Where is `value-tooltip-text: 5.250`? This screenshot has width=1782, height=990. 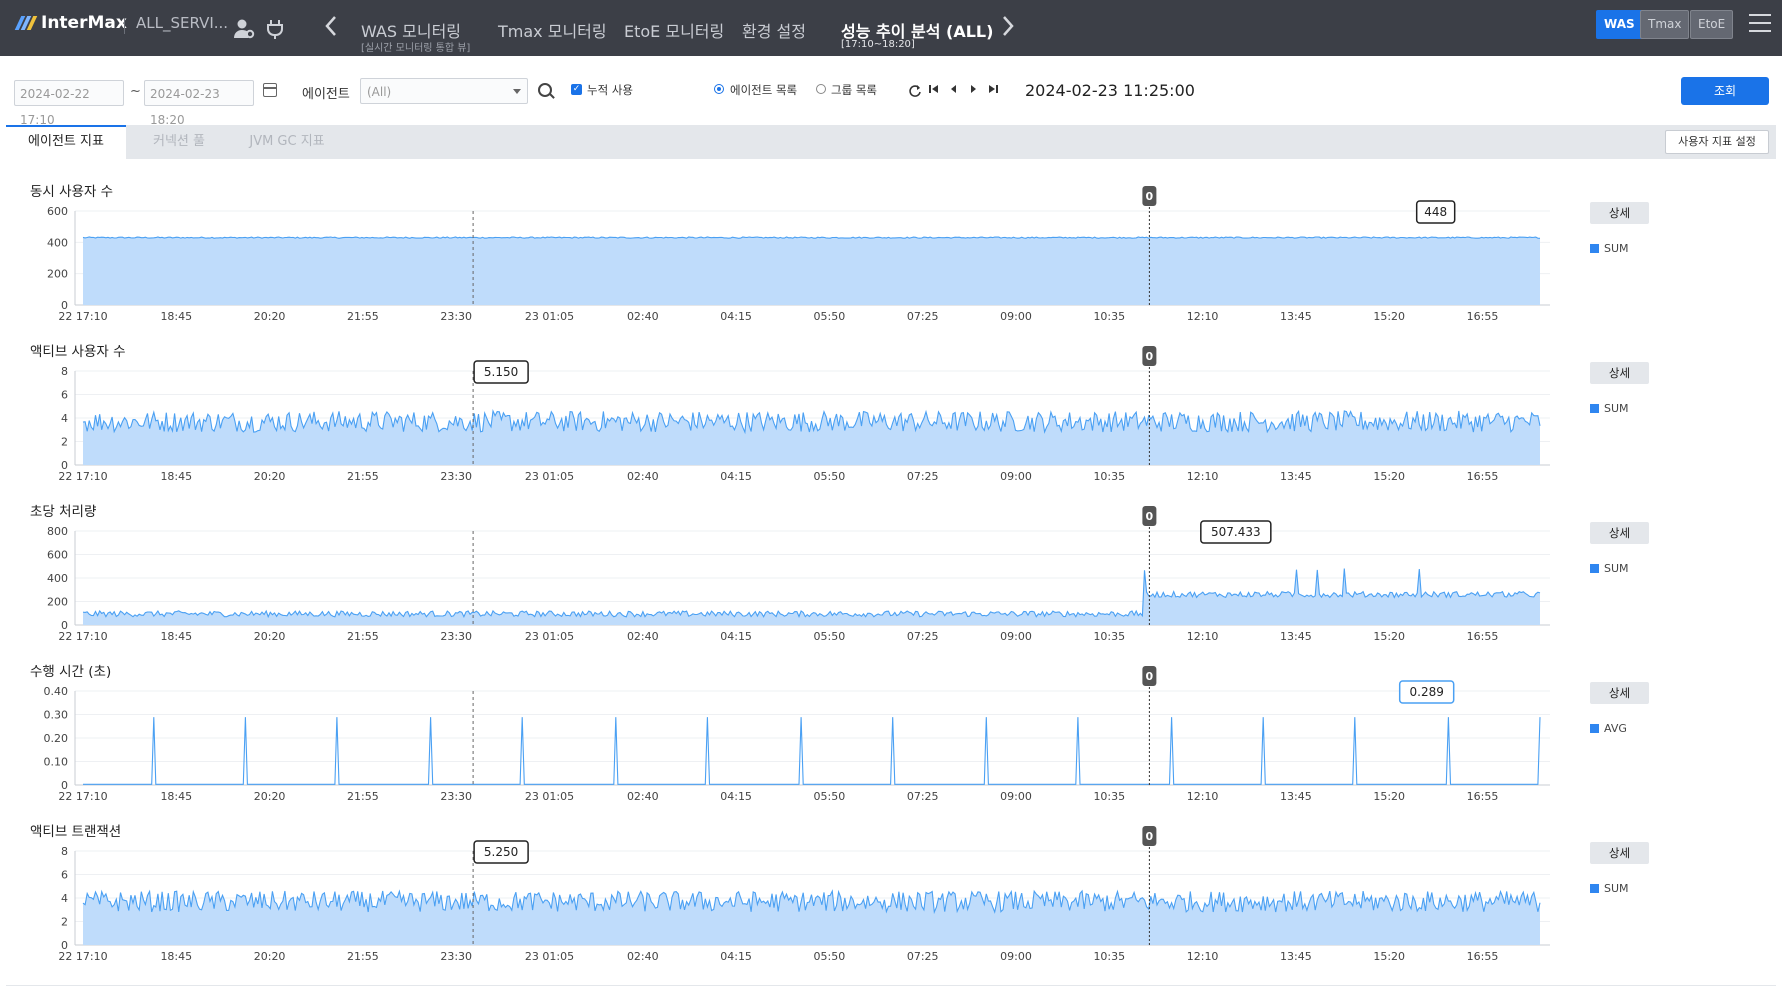
value-tooltip-text: 5.250 is located at coordinates (501, 852).